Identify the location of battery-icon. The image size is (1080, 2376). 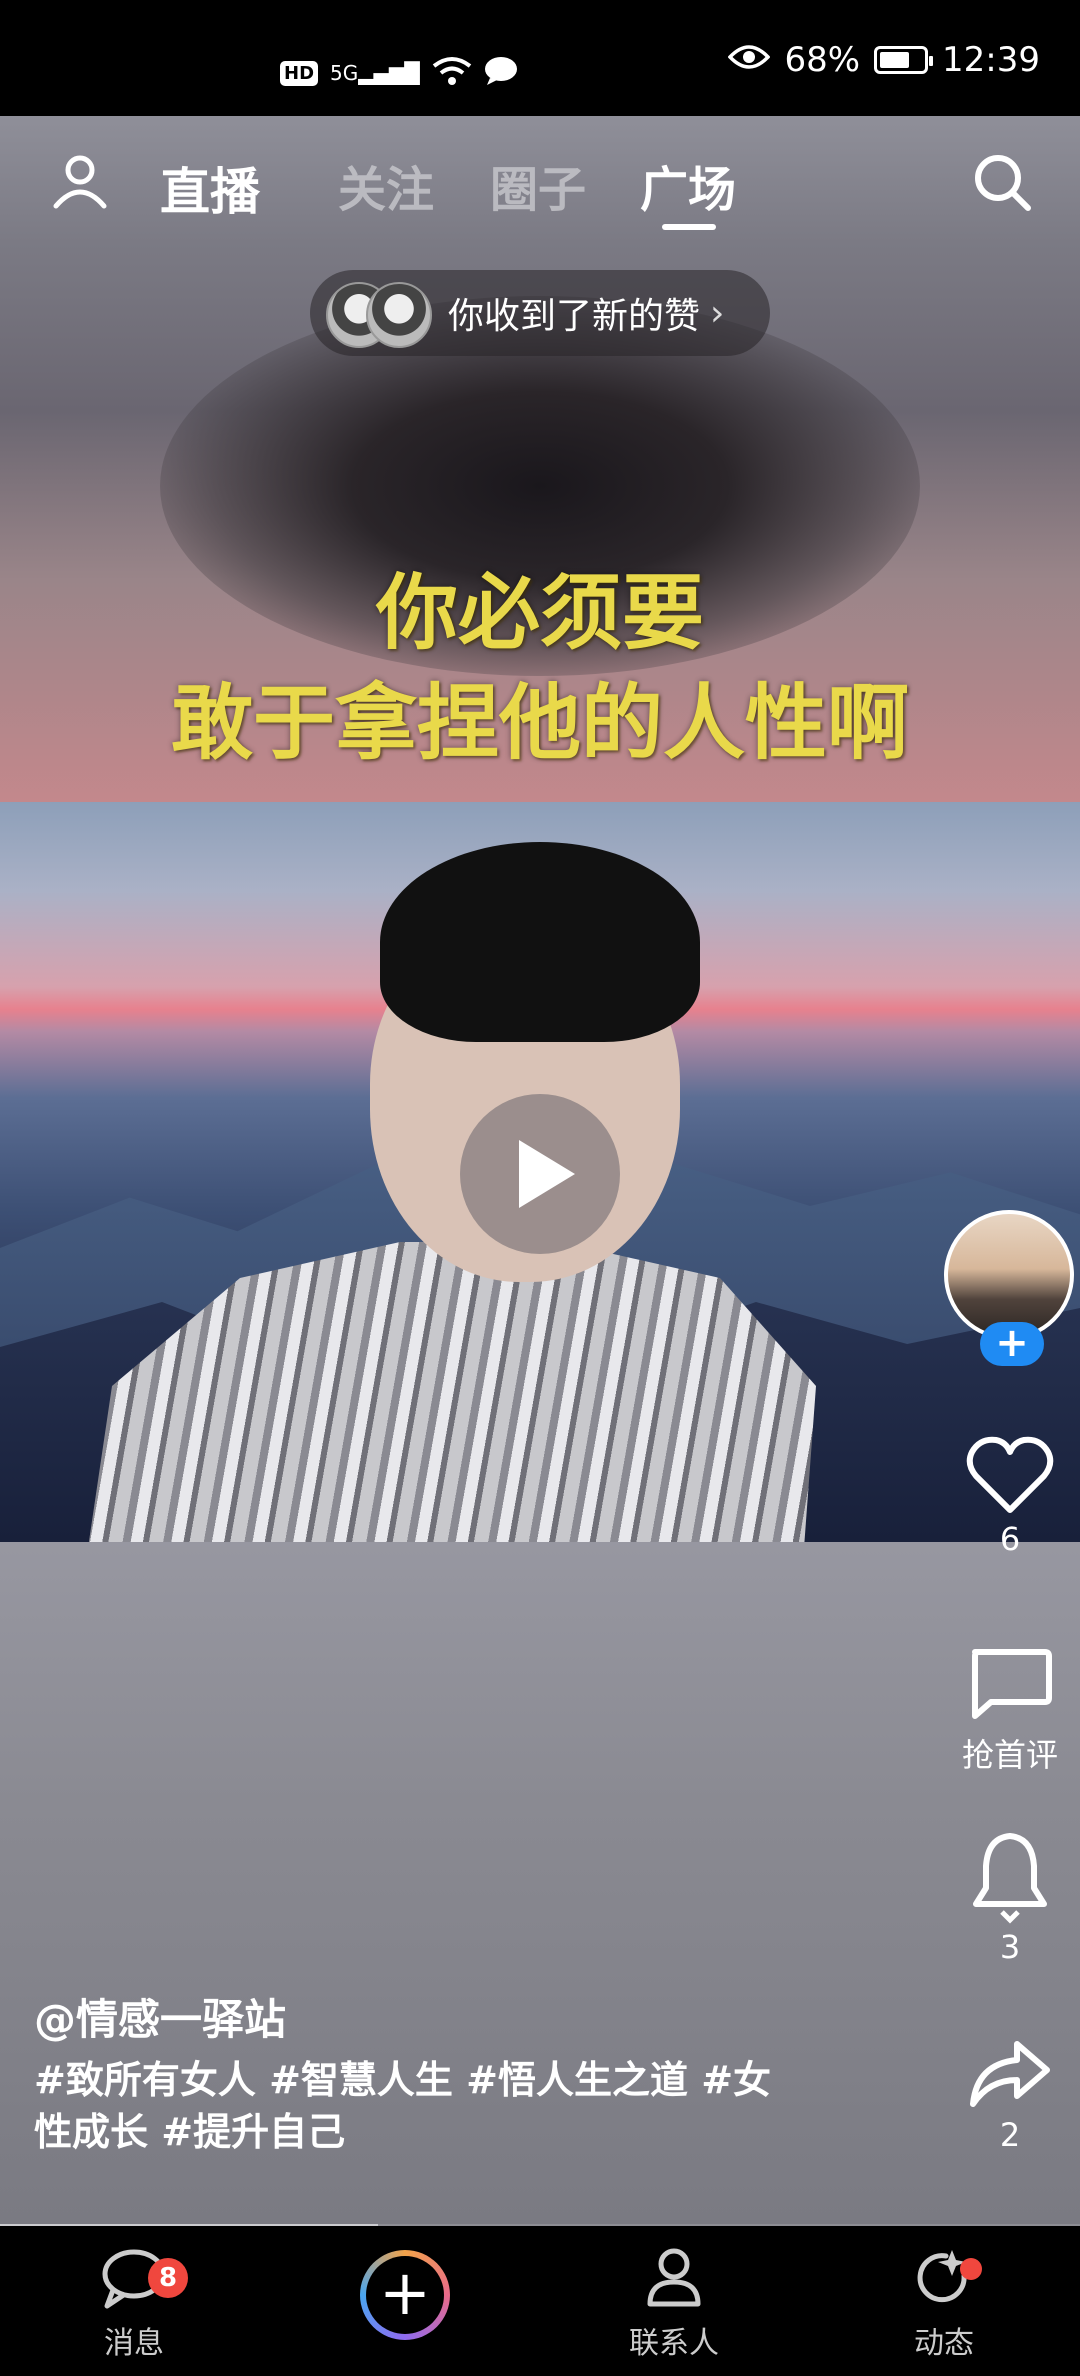
(904, 60).